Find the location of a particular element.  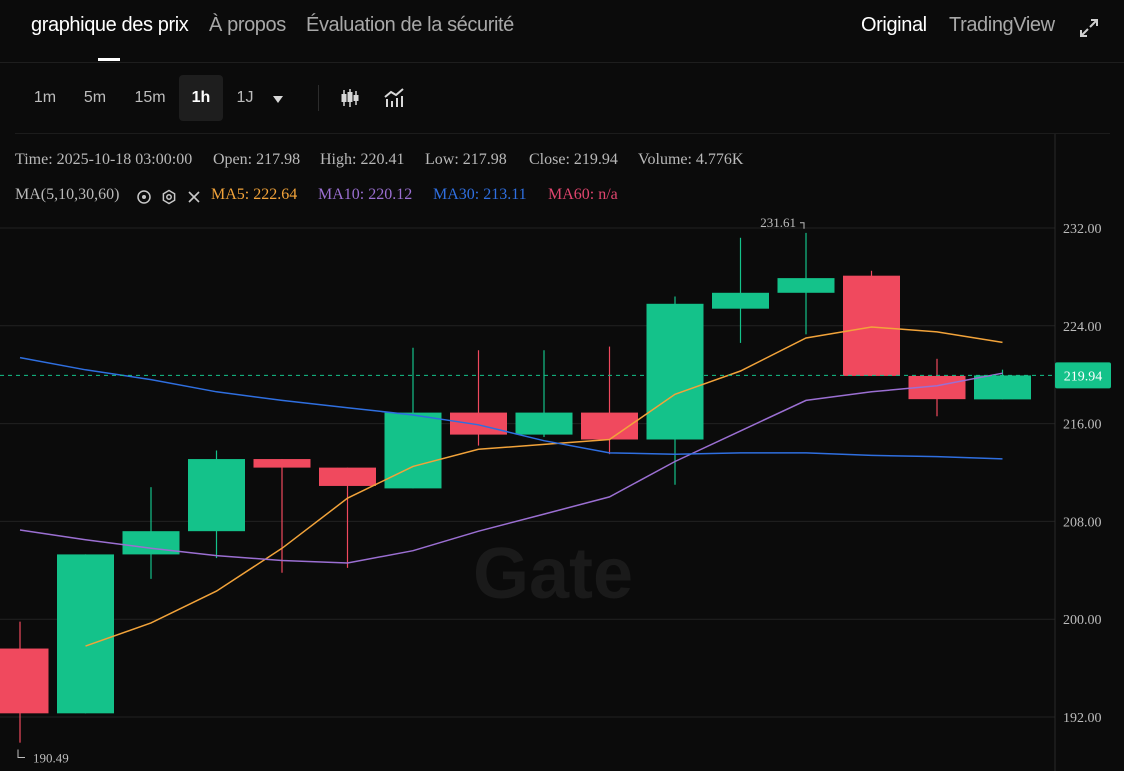

info-high: High: 220.41 is located at coordinates (362, 159).